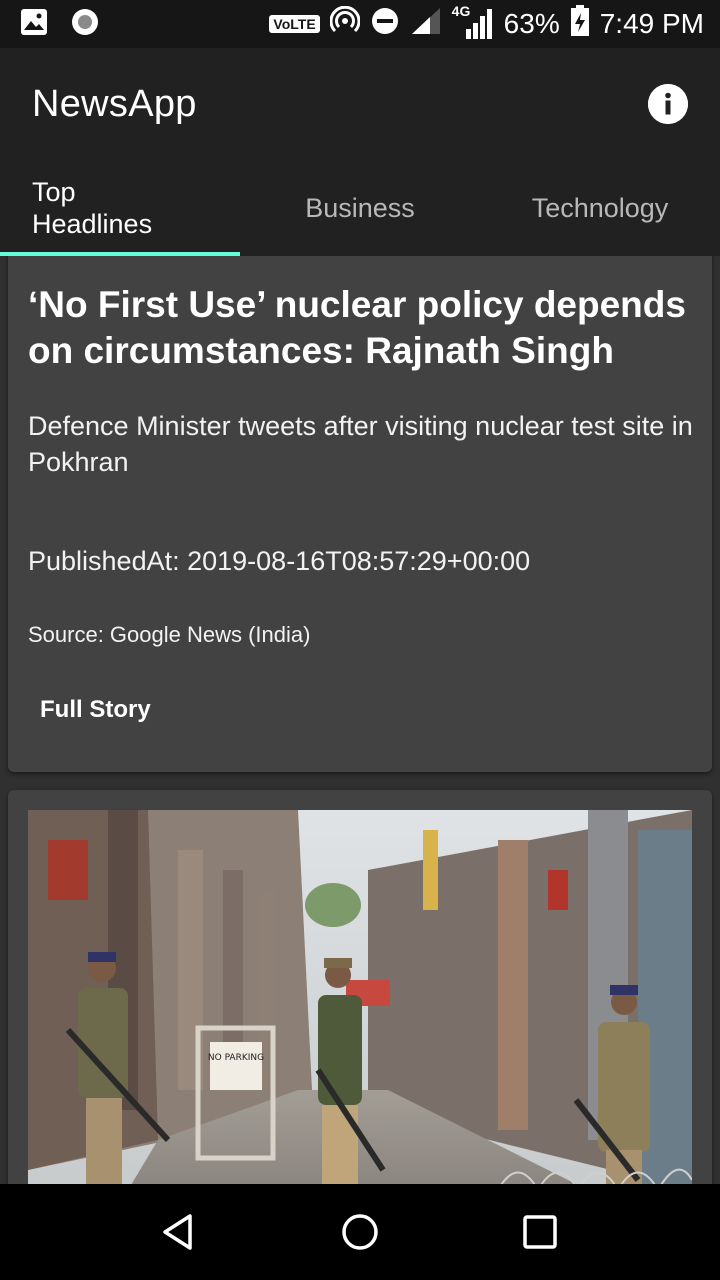 The image size is (720, 1280). I want to click on info-button, so click(668, 104).